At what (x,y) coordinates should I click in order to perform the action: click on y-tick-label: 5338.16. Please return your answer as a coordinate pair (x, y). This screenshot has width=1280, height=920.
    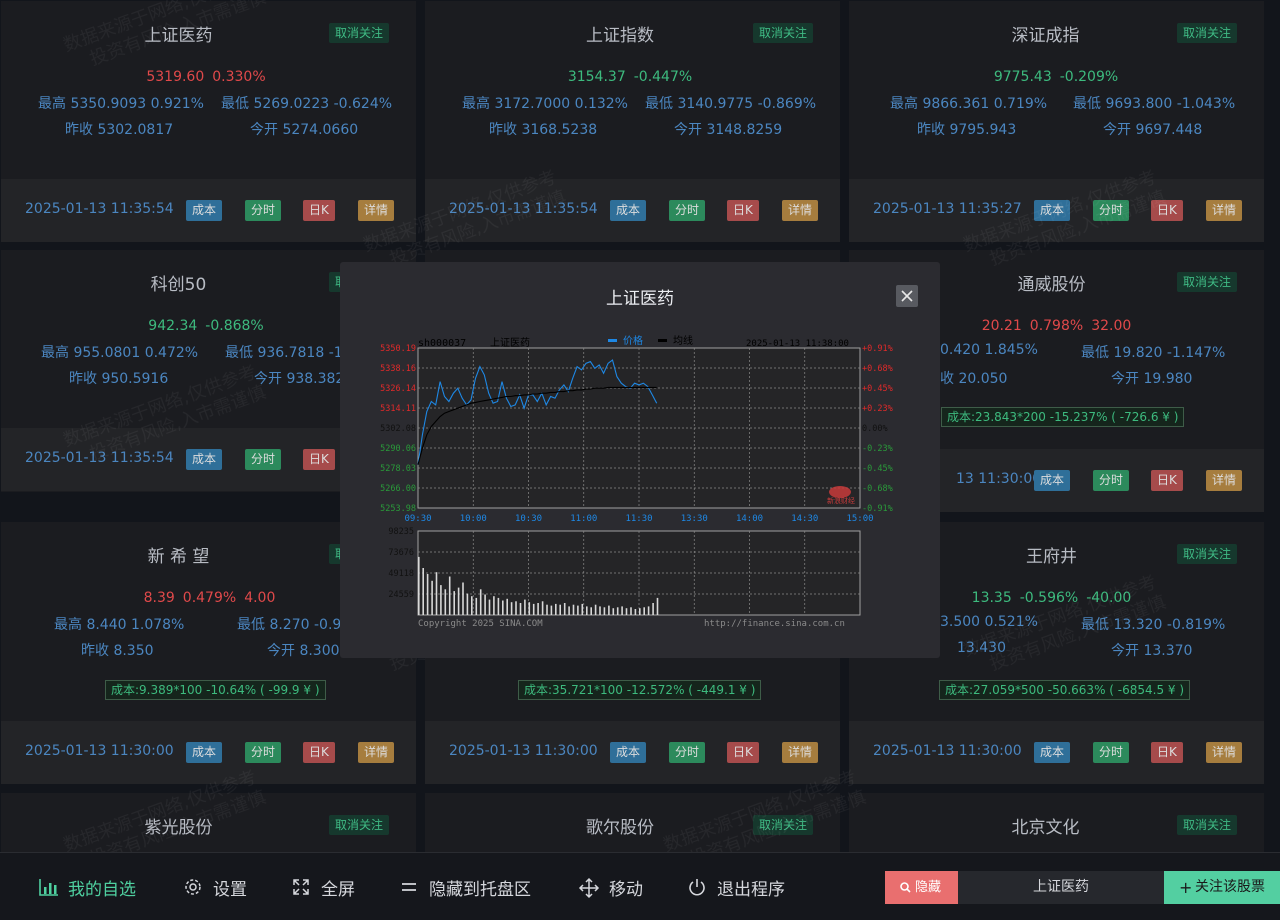
    Looking at the image, I should click on (398, 369).